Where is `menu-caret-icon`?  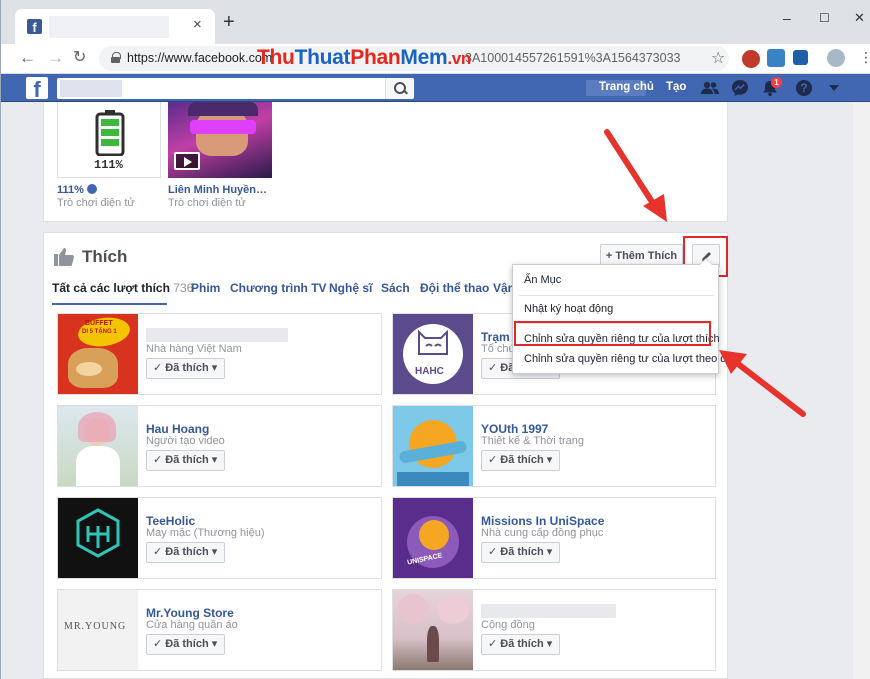
menu-caret-icon is located at coordinates (834, 88).